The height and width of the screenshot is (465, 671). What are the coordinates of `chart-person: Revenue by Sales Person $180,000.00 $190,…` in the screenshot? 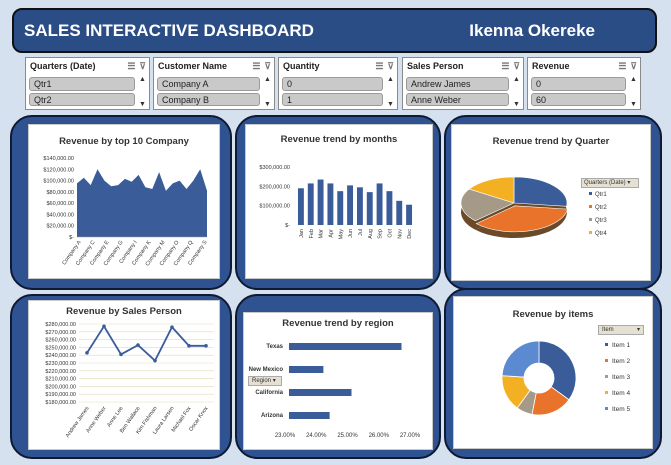 It's located at (124, 375).